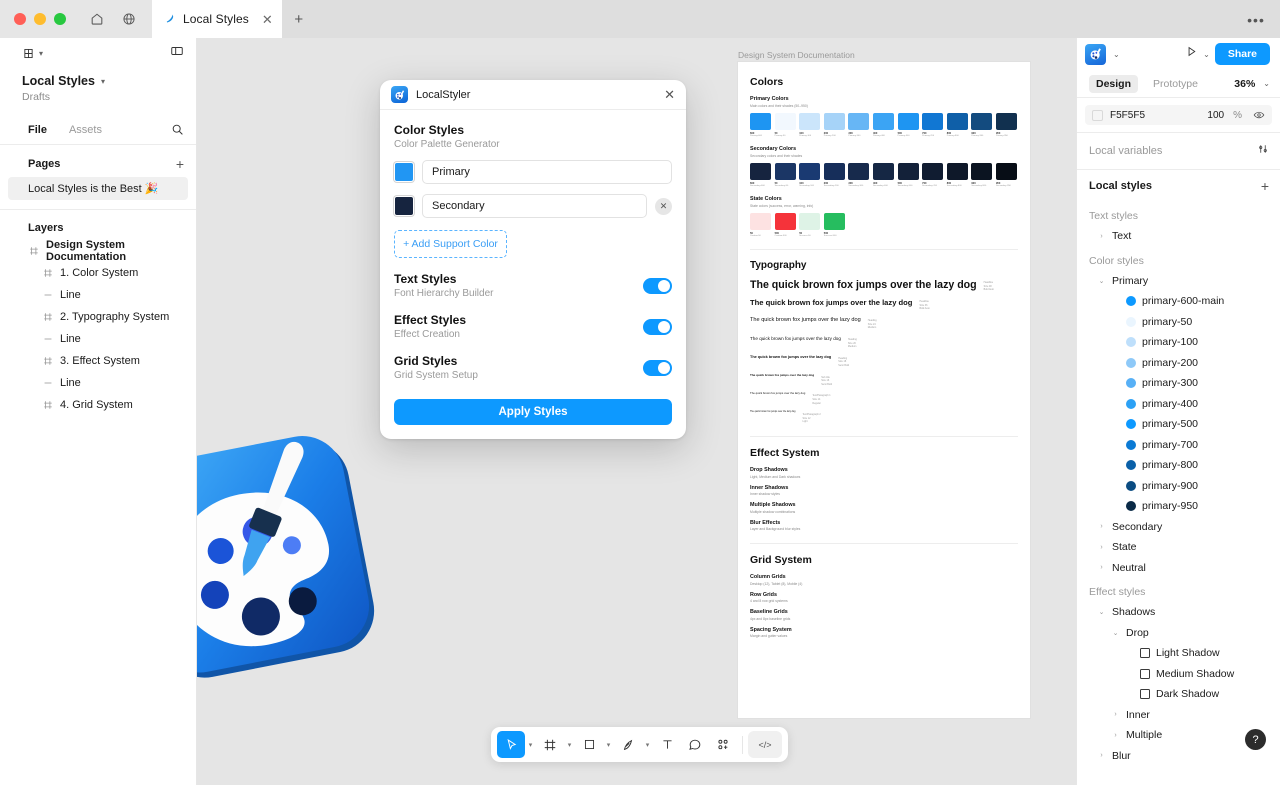 The height and width of the screenshot is (785, 1280). Describe the element at coordinates (32, 53) in the screenshot. I see `main-menu-button: ▾` at that location.